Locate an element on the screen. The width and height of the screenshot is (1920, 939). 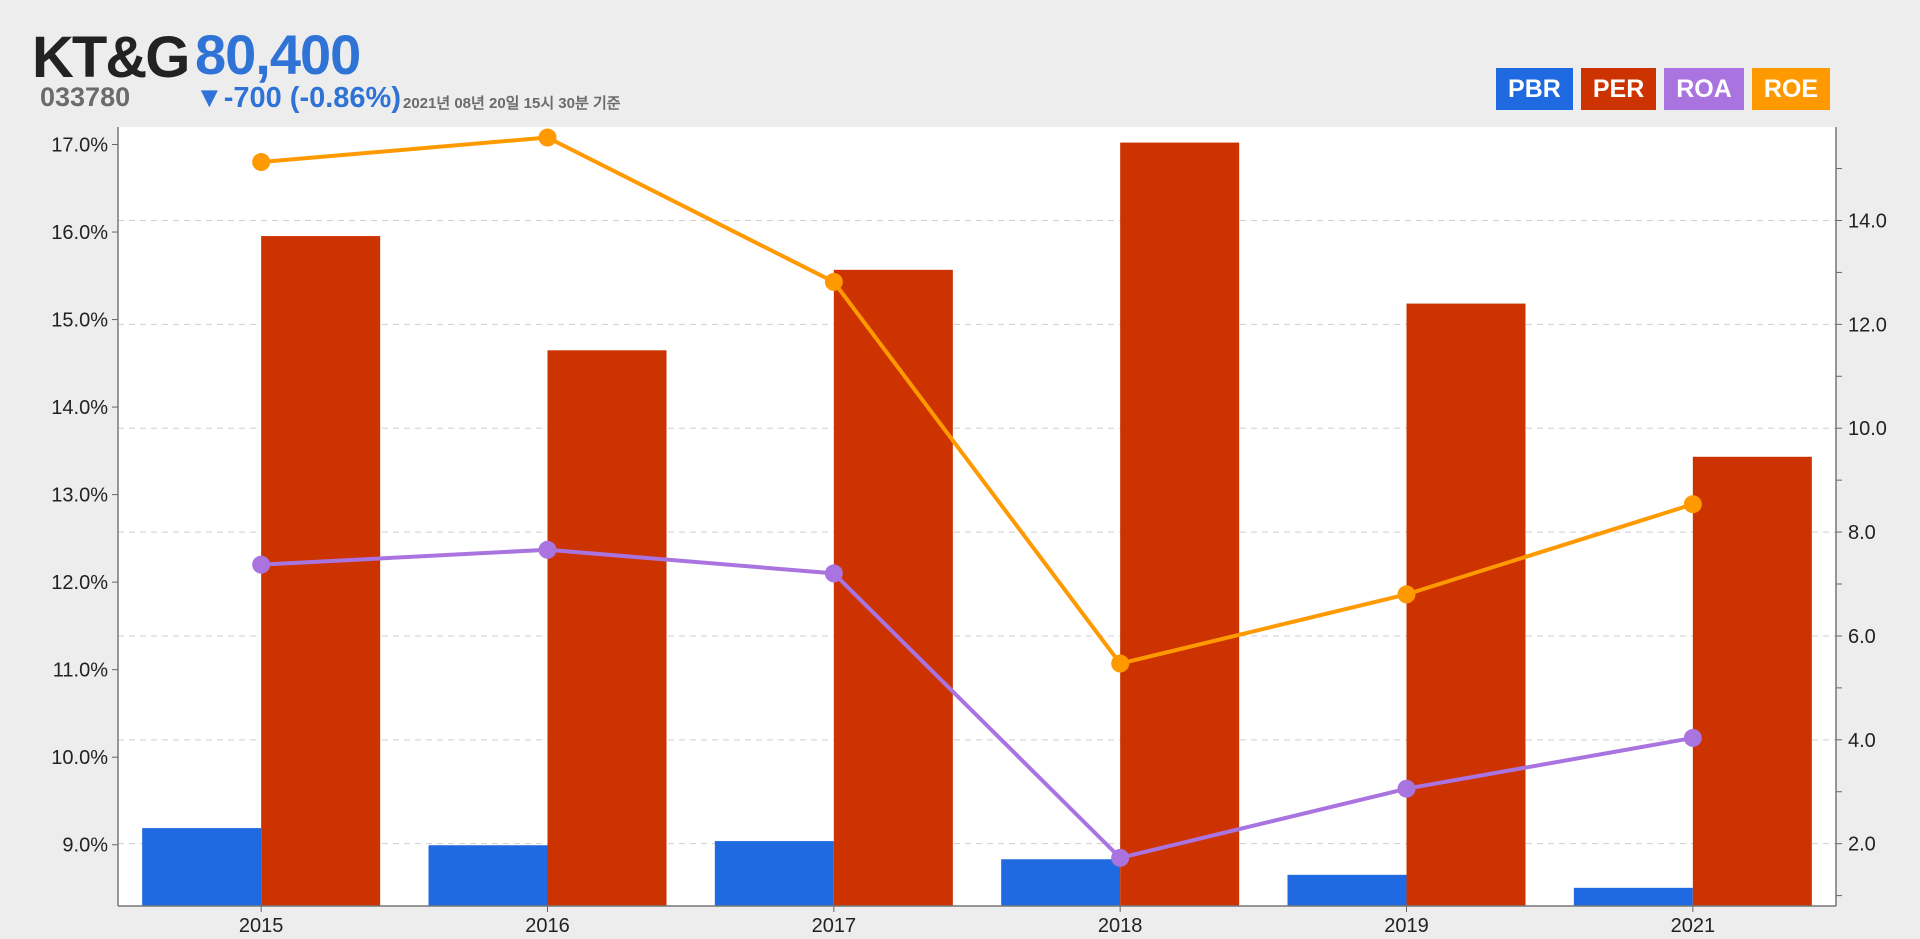
x-tick-label: 2021 is located at coordinates (1693, 926).